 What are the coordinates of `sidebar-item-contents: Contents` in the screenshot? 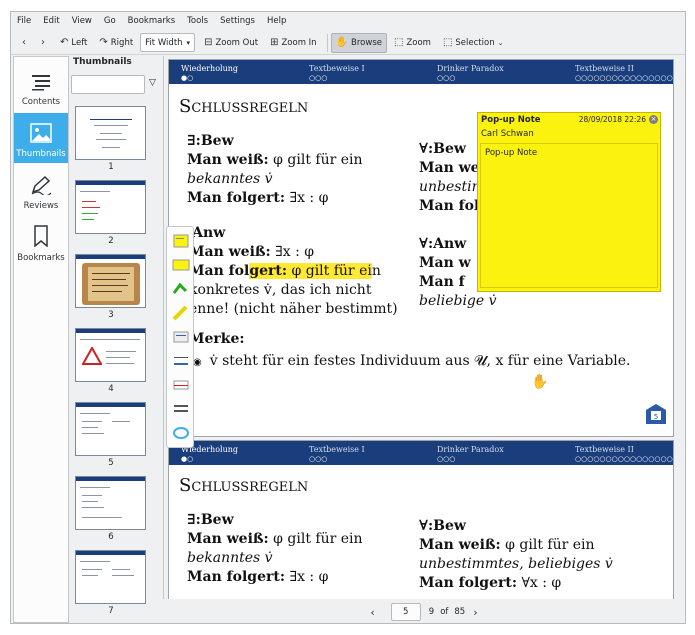 It's located at (41, 86).